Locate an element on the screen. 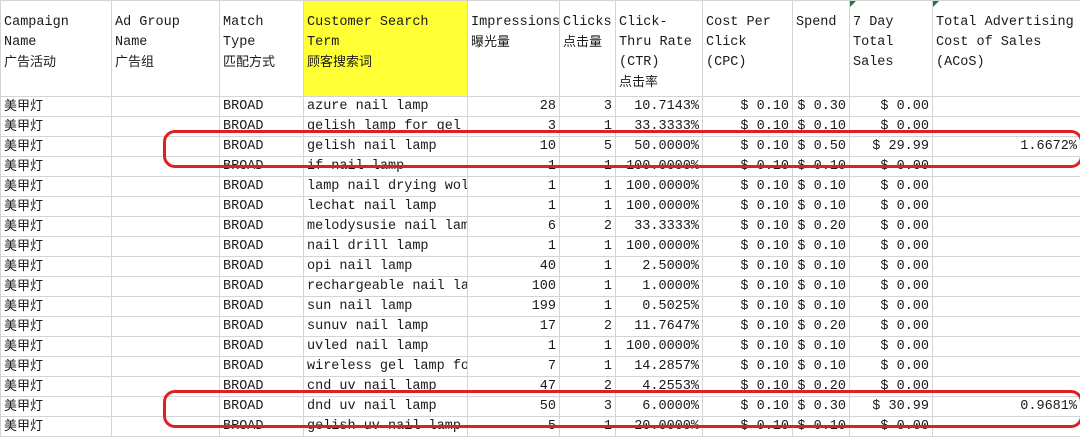 The image size is (1080, 437). column-header-ctr: Click-Thru Rate (CTR)点击率 is located at coordinates (659, 49).